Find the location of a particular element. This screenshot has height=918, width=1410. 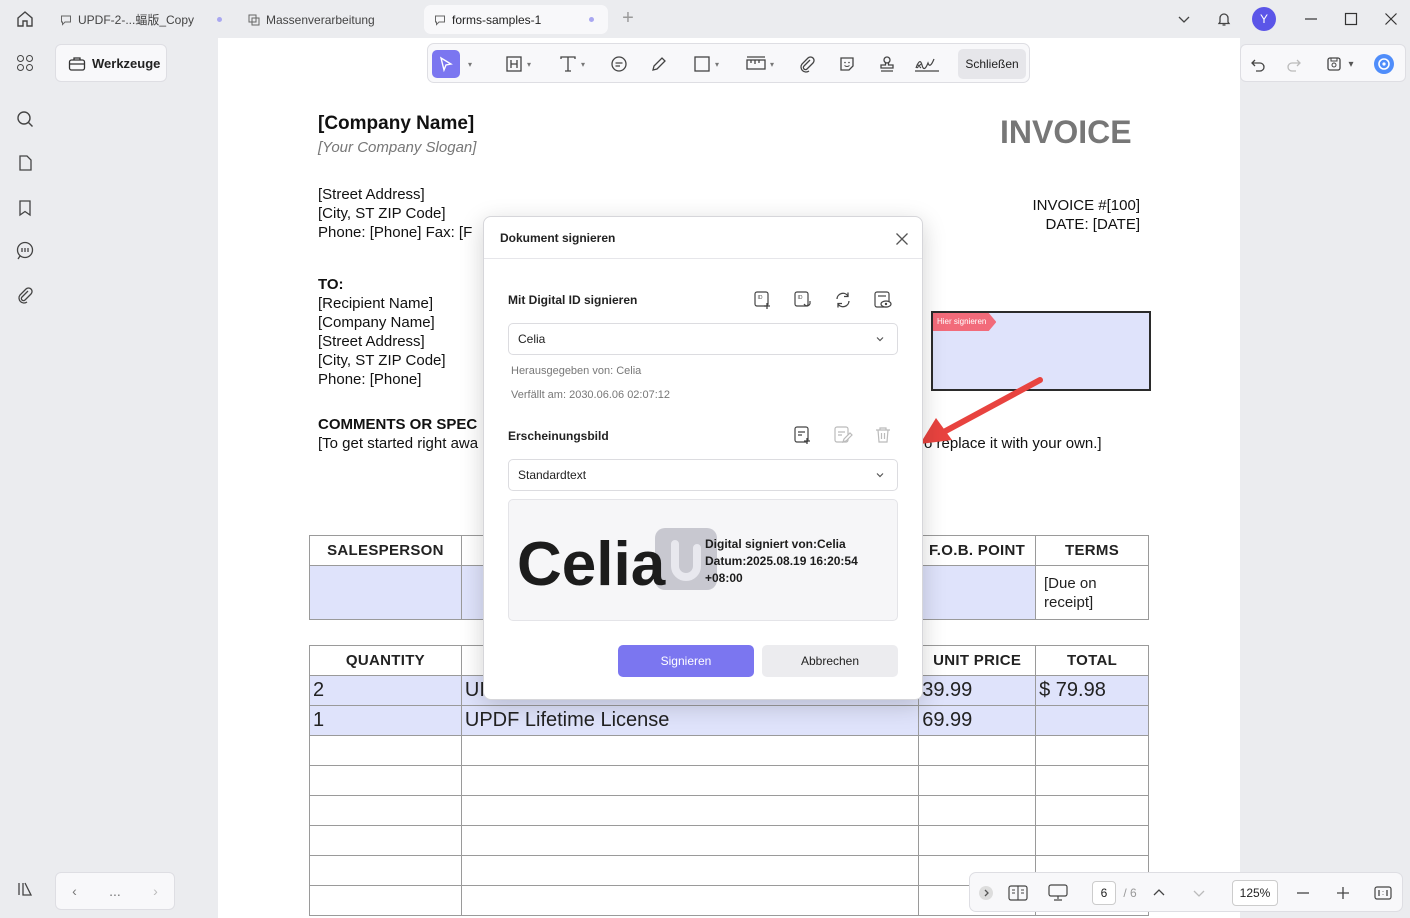

tab-updf-copy: UPDF-2-...蝠版_Copy is located at coordinates (143, 19).